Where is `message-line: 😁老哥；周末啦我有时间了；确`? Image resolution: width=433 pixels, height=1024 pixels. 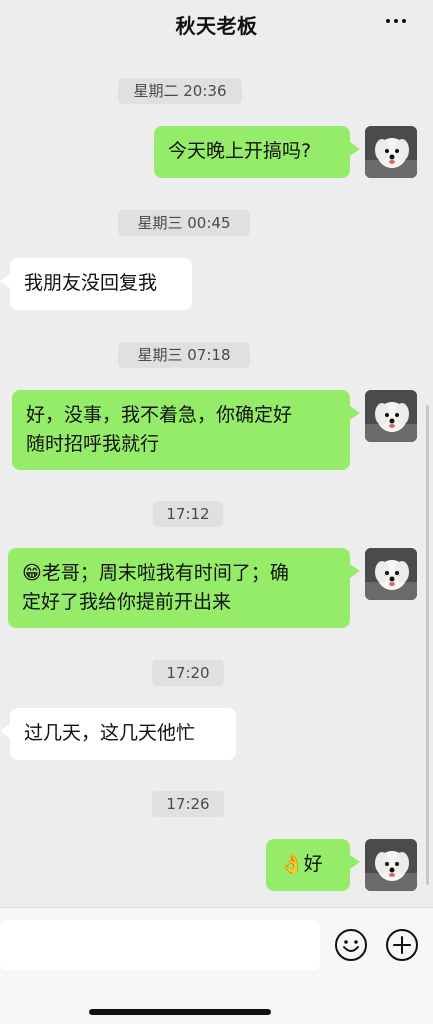
message-line: 😁老哥；周末啦我有时间了；确 is located at coordinates (155, 573).